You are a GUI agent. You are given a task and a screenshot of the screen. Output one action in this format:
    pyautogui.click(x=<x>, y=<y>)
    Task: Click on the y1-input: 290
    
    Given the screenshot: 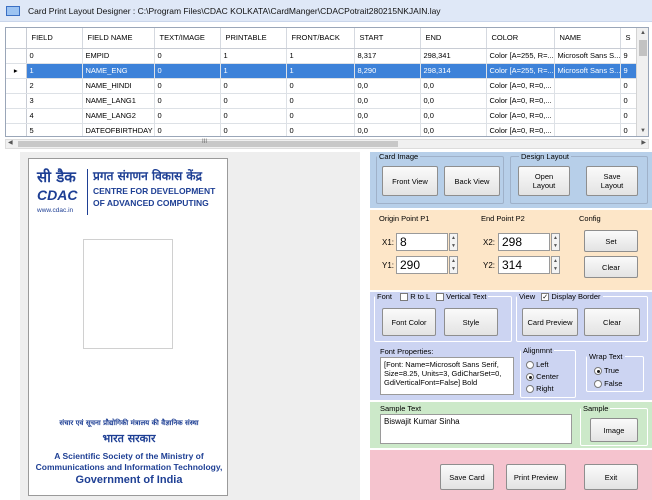 What is the action you would take?
    pyautogui.click(x=422, y=265)
    